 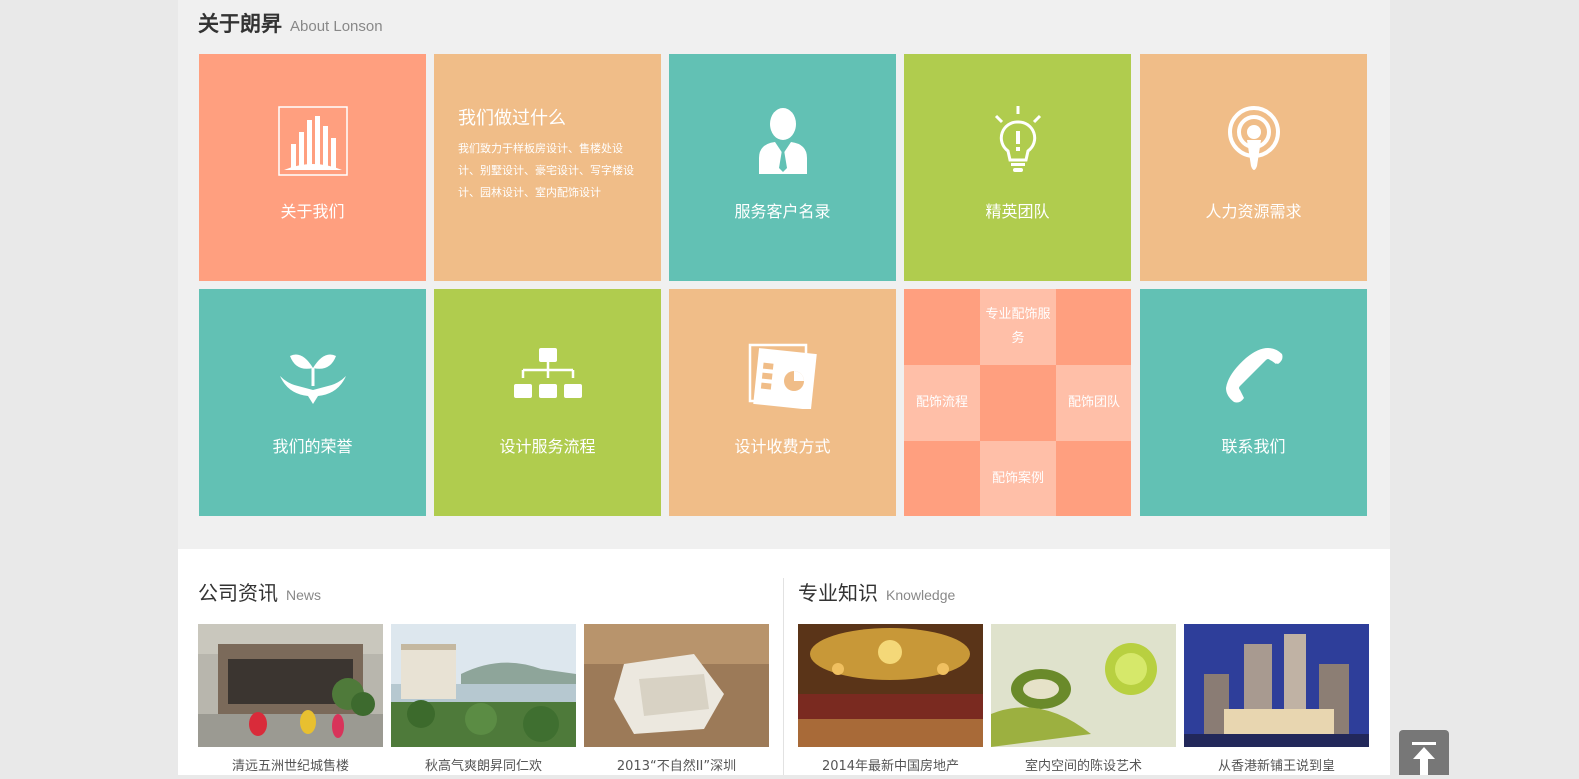 I want to click on tile-decor-mosaic: 专业配饰服务 配饰流程 配饰团队 配饰案例, so click(x=1017, y=402).